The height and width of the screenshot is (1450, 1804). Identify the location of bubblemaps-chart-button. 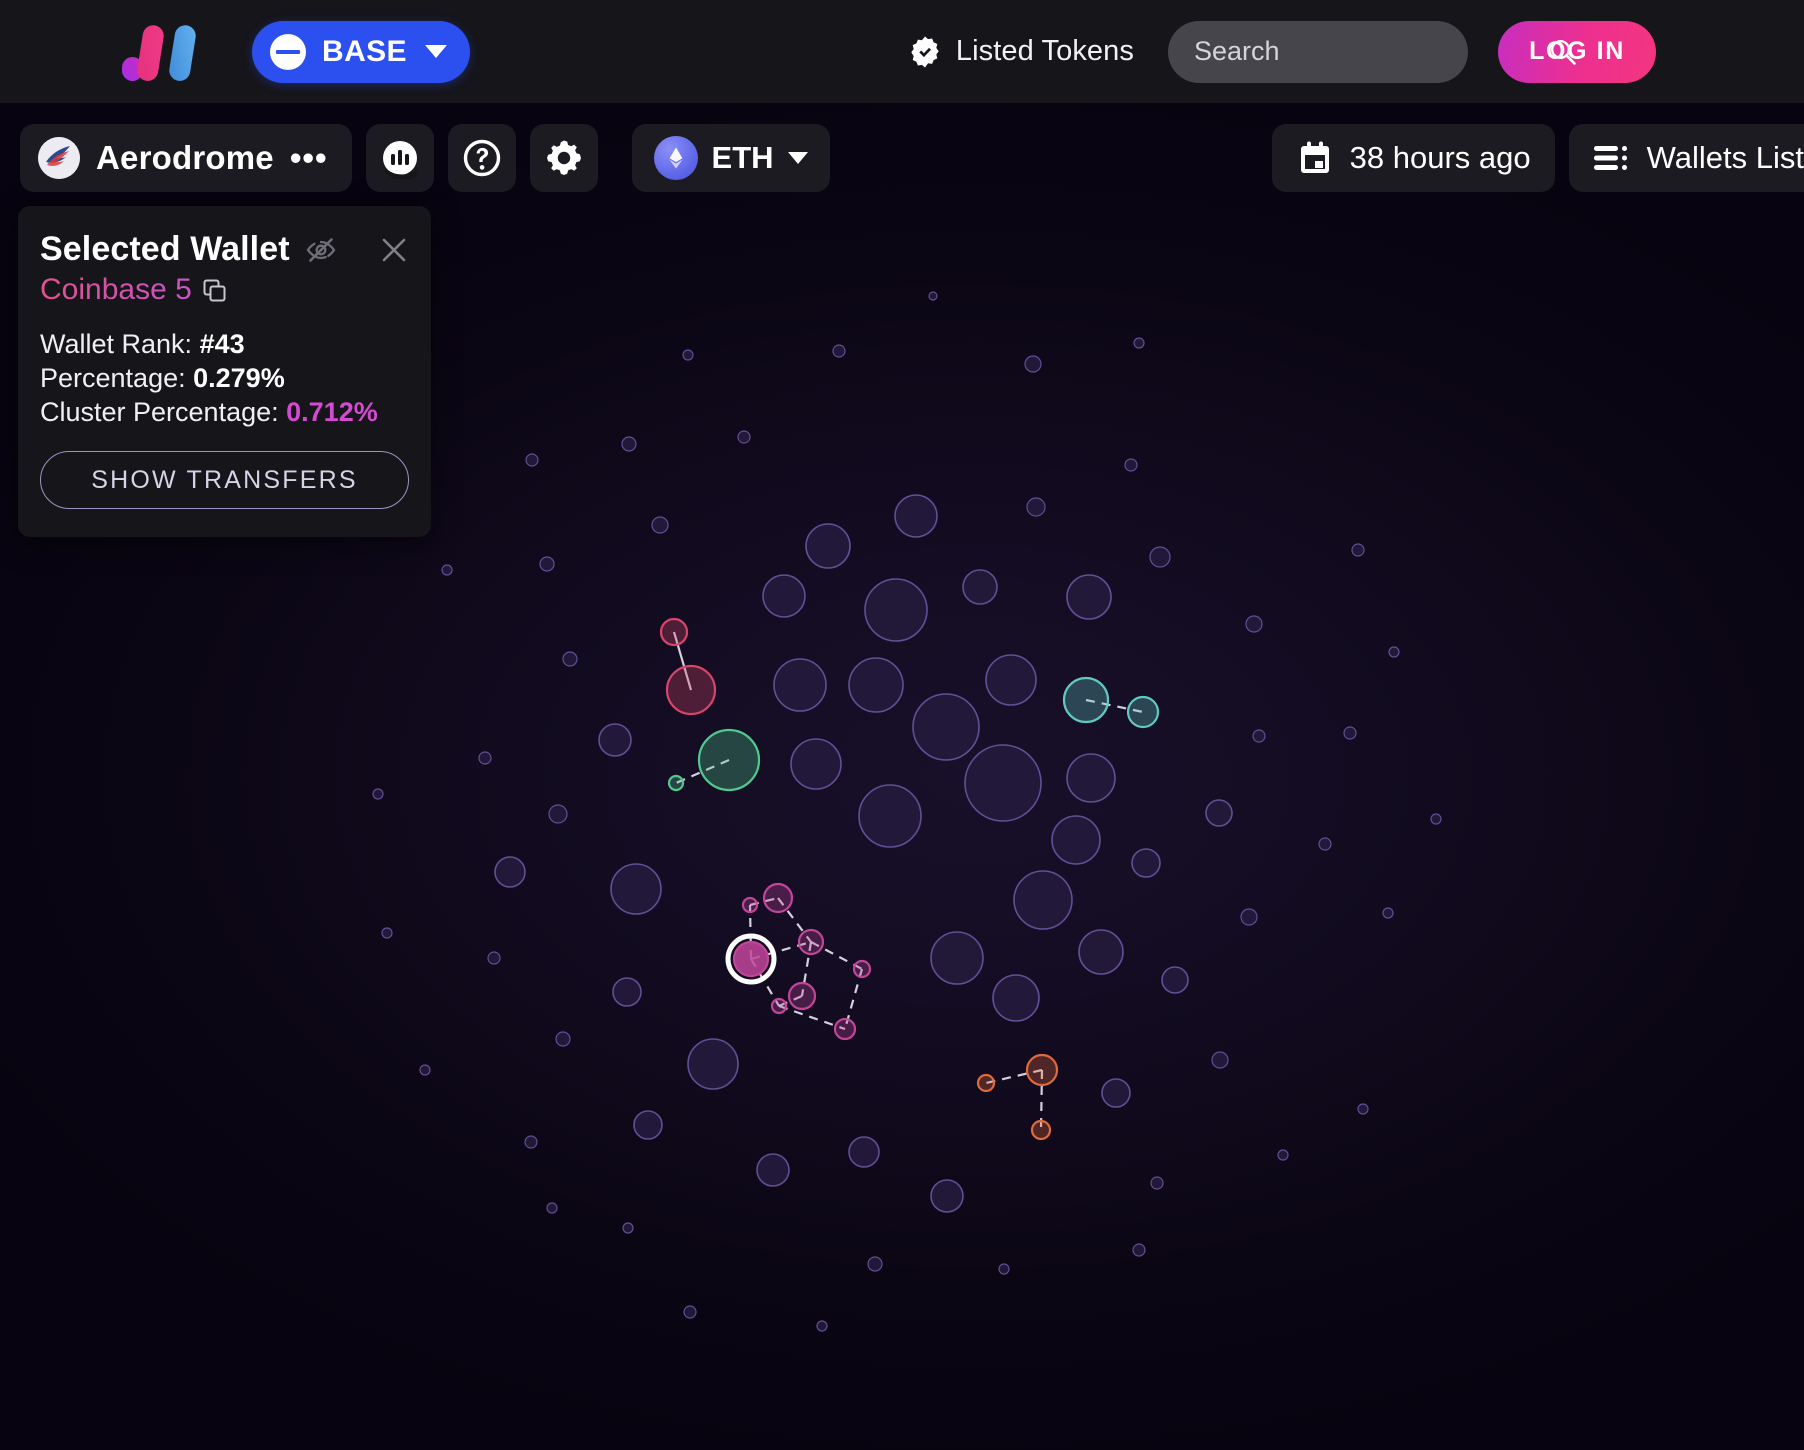
(399, 158).